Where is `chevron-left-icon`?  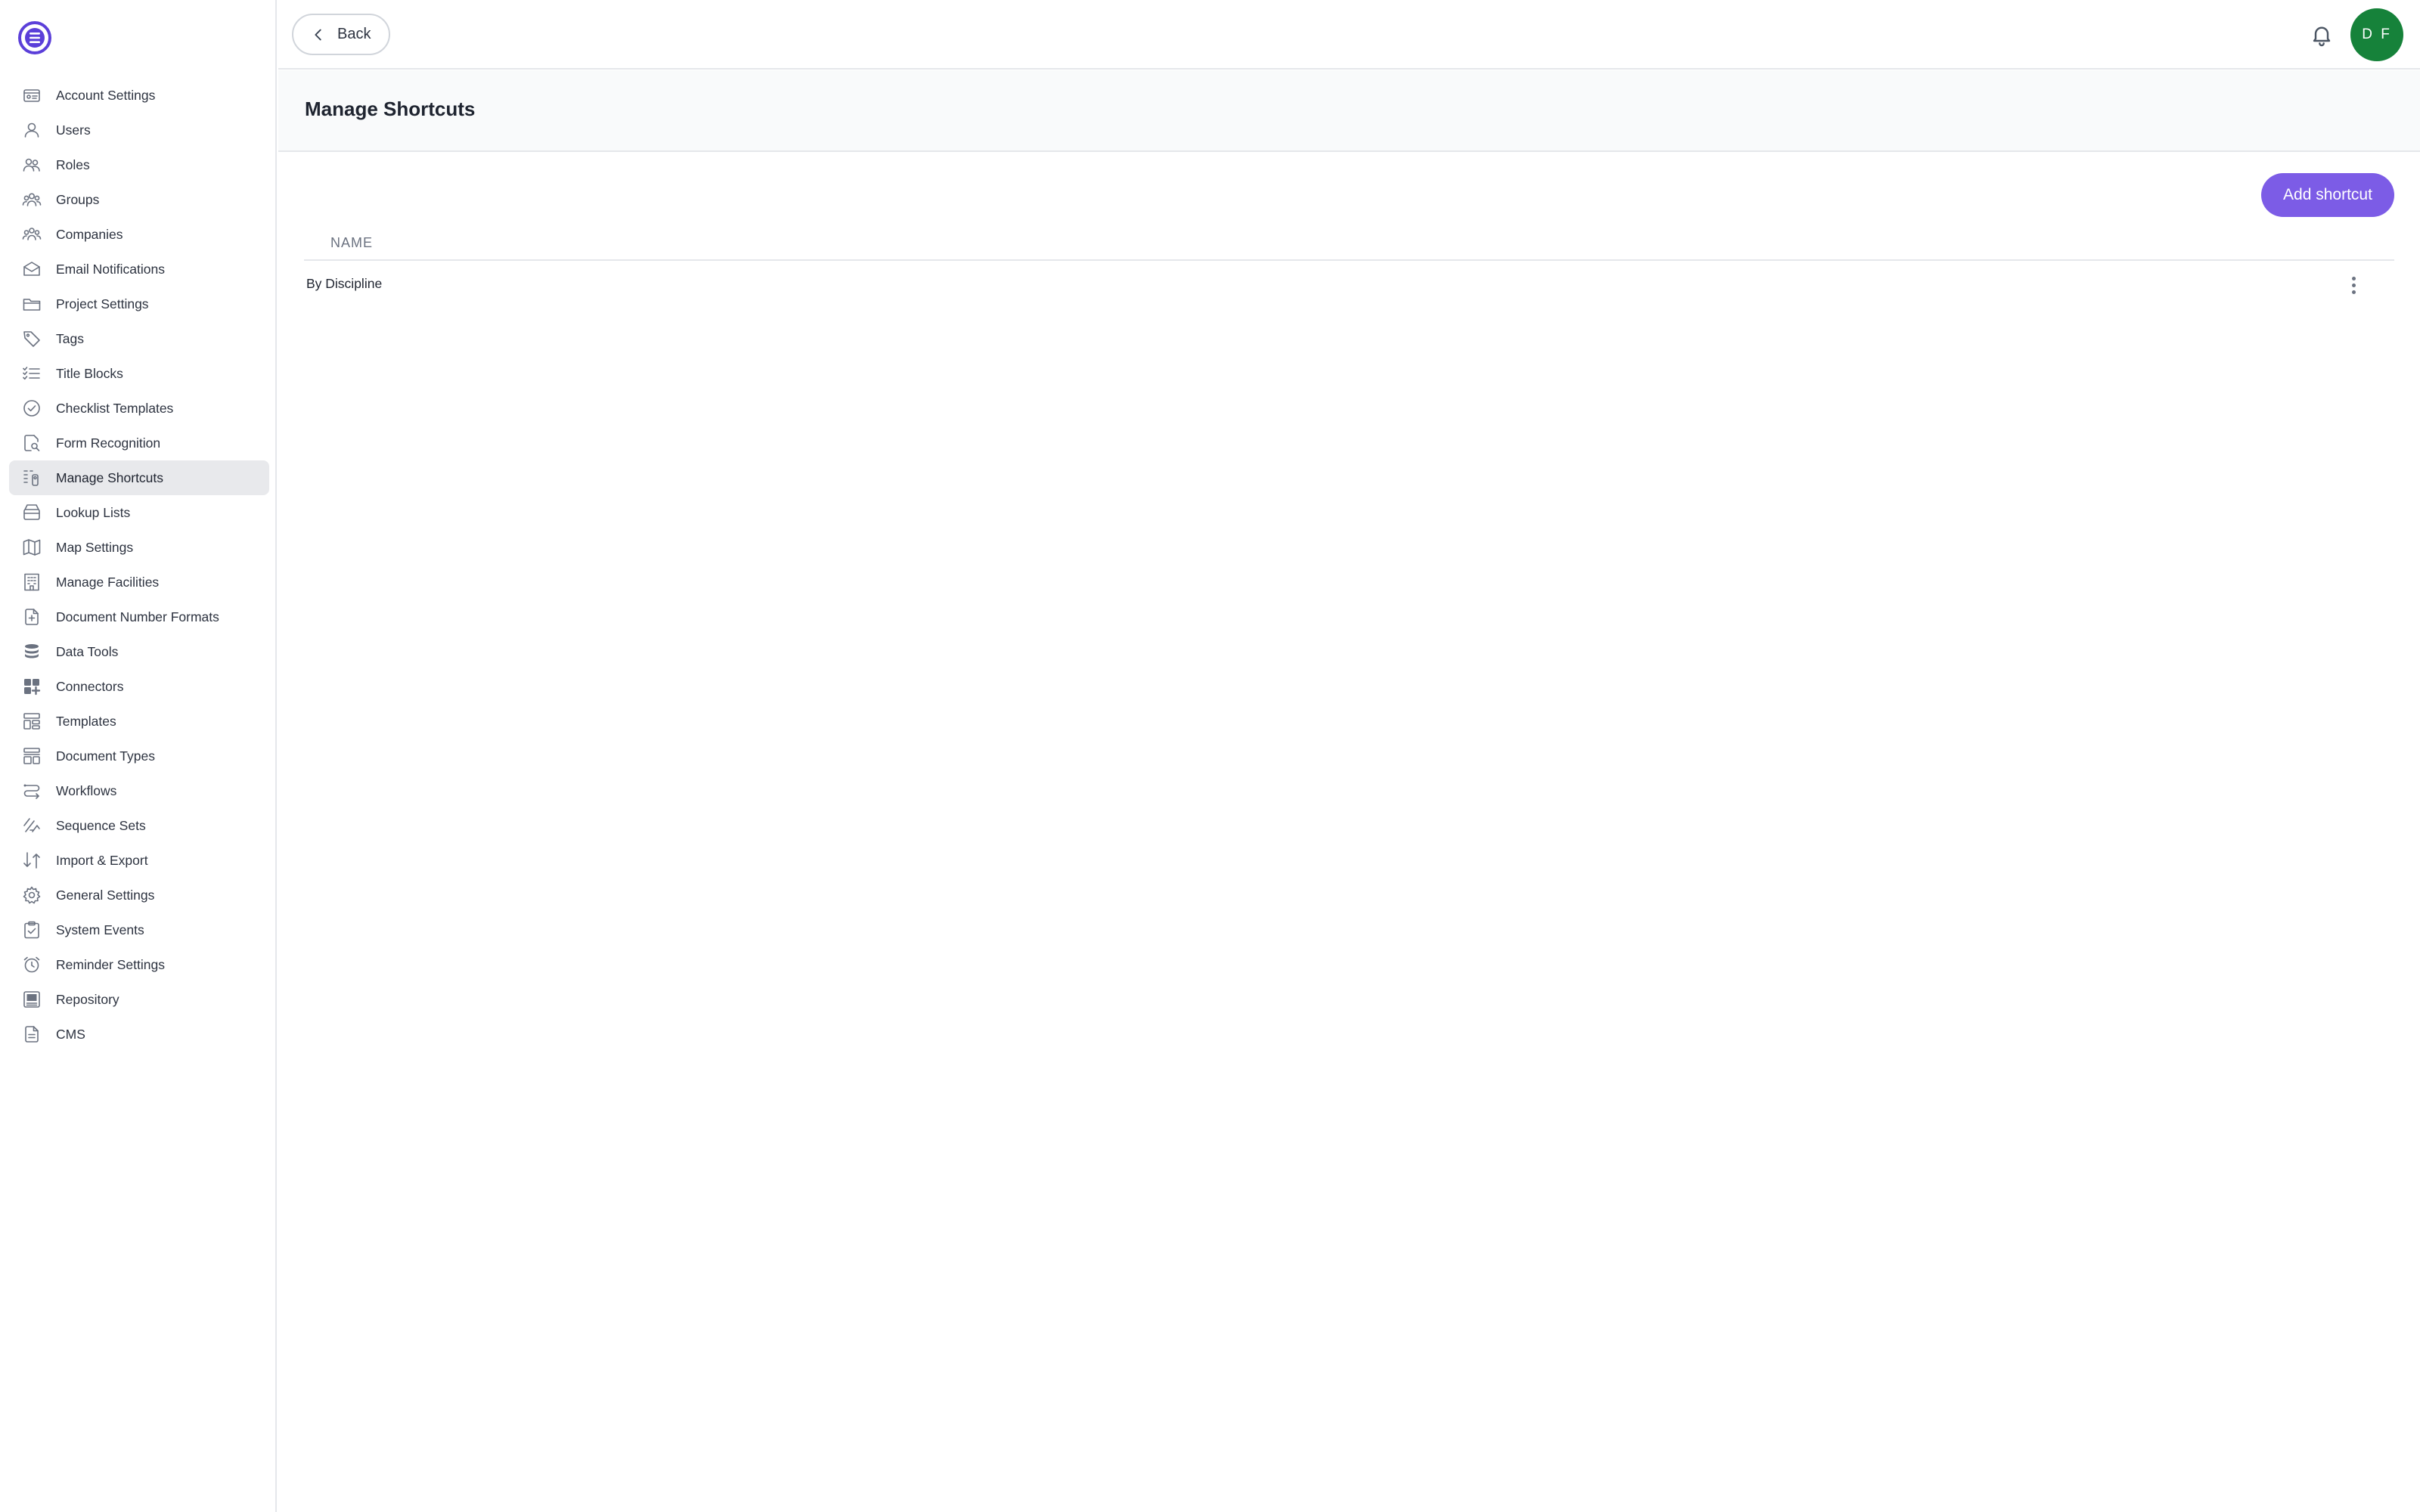
chevron-left-icon is located at coordinates (318, 34).